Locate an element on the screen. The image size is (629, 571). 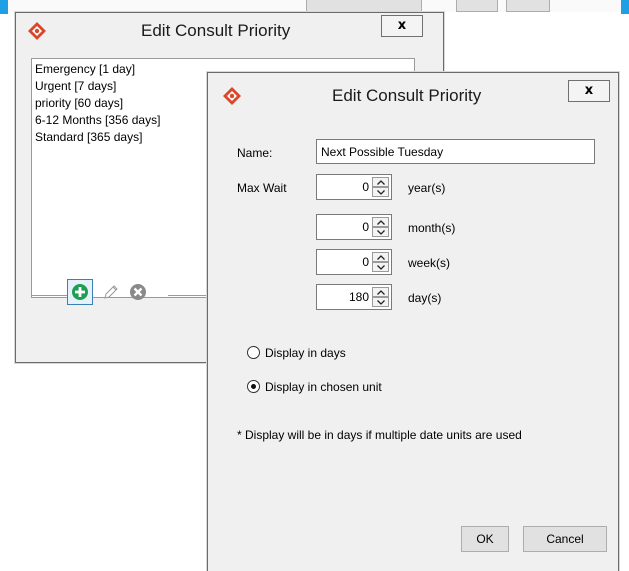
weeks-spinner: 0 is located at coordinates (354, 262).